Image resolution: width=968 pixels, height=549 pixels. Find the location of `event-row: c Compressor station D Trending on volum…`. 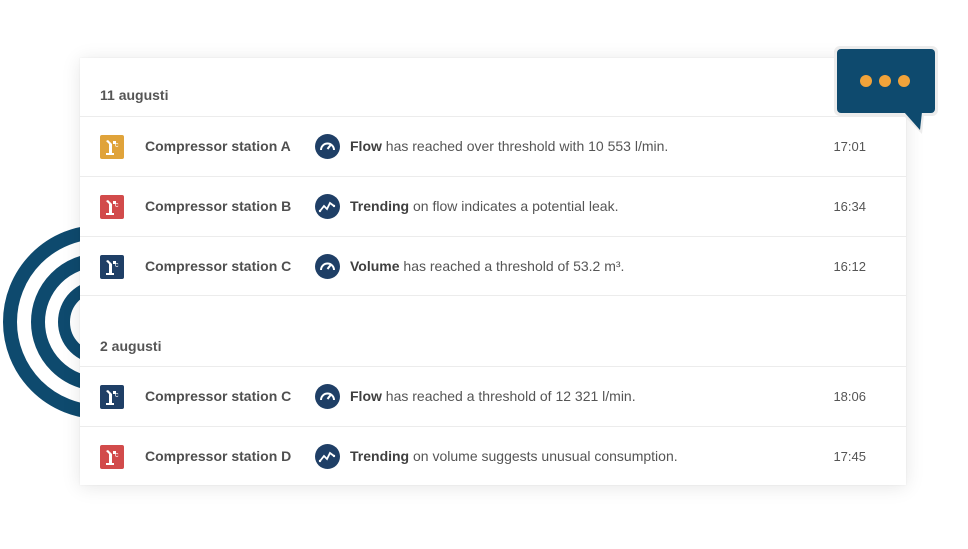

event-row: c Compressor station D Trending on volum… is located at coordinates (493, 455).